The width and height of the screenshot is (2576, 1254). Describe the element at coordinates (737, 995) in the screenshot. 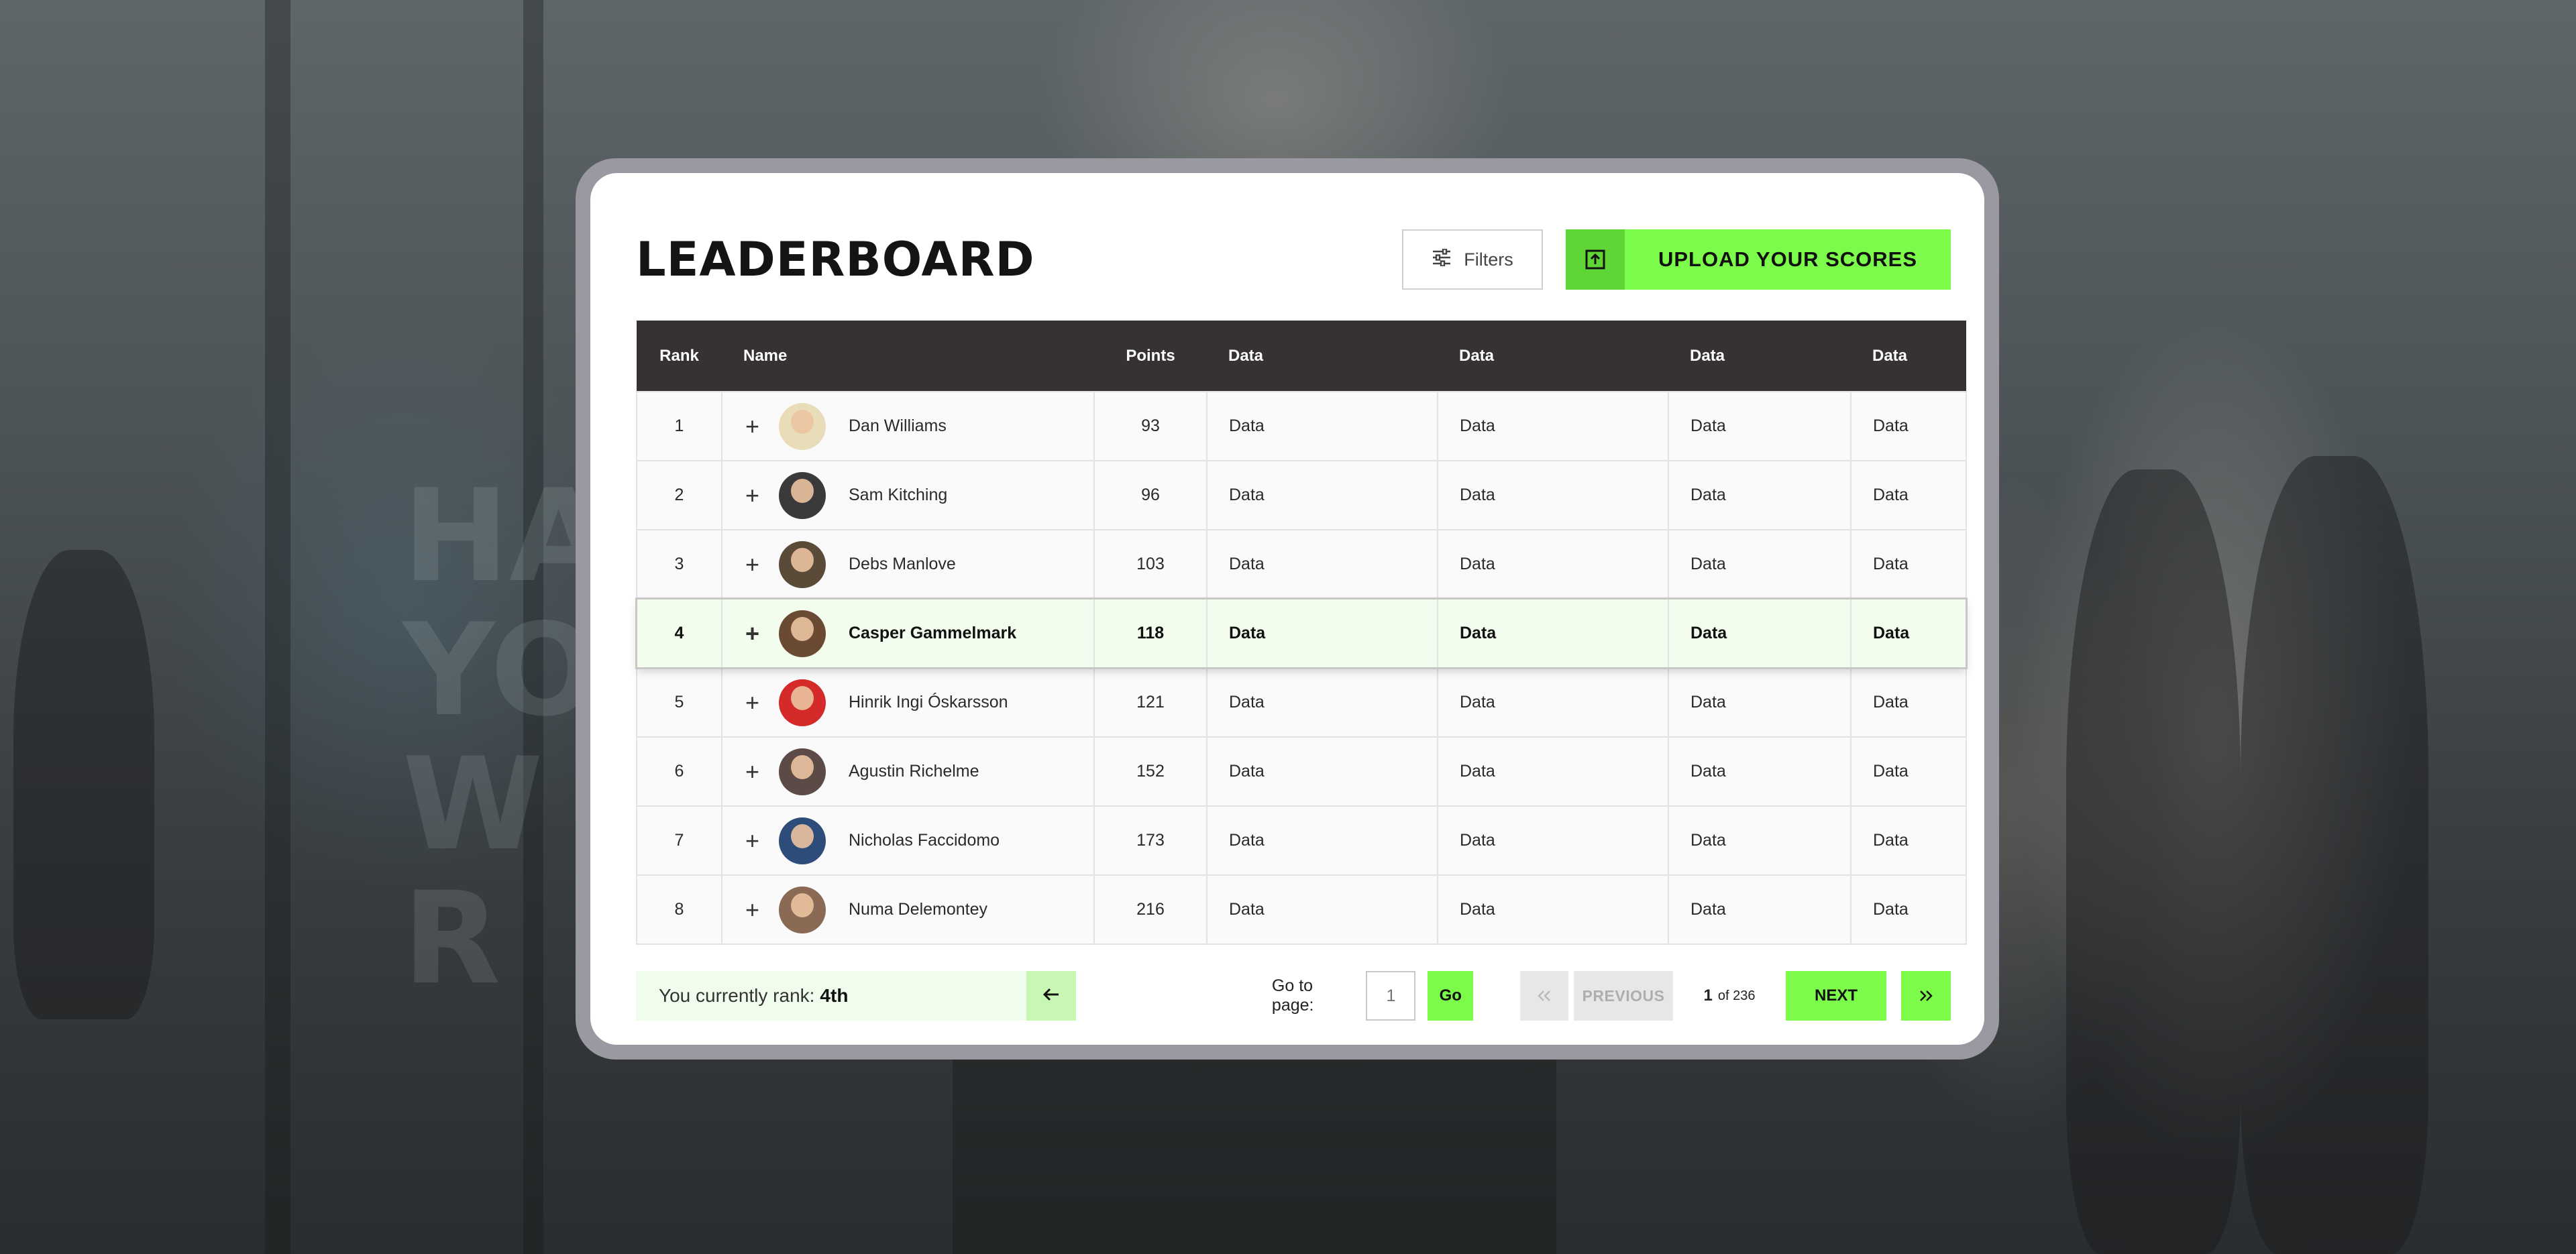

I see `current-rank-prefix: You currently rank:` at that location.